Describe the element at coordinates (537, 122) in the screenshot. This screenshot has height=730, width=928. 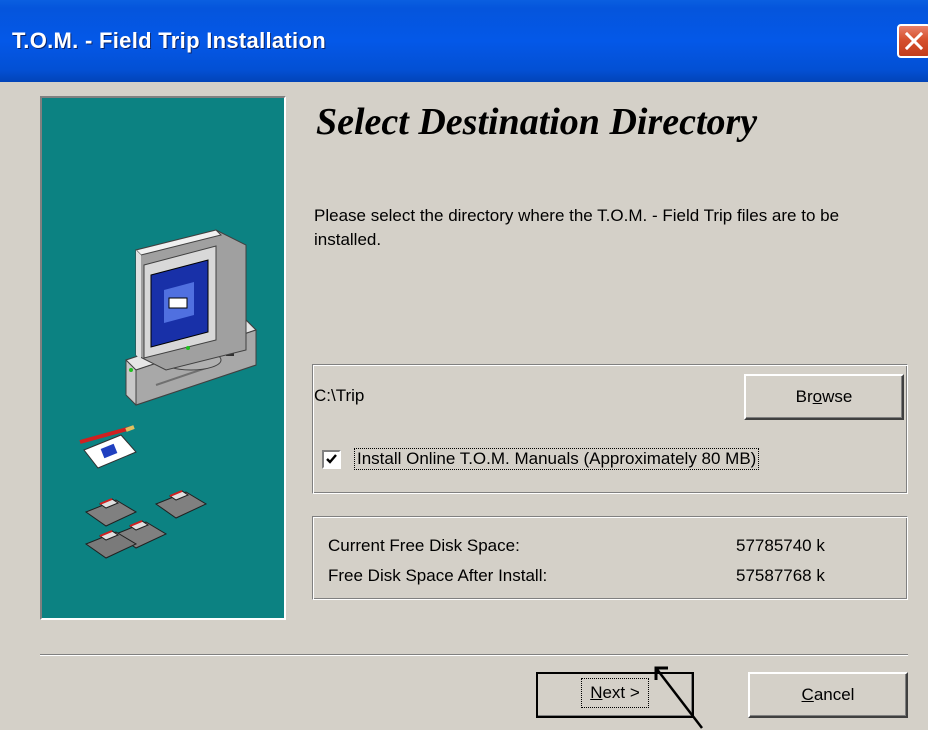
I see `page-heading: Select Destination Directory` at that location.